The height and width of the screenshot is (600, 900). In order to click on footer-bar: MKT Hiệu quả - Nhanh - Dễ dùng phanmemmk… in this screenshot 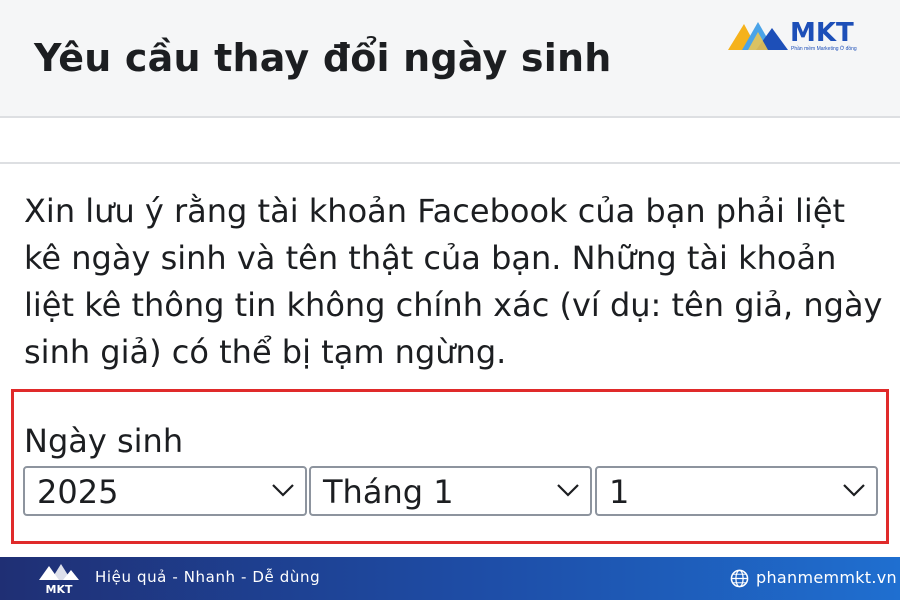, I will do `click(450, 578)`.